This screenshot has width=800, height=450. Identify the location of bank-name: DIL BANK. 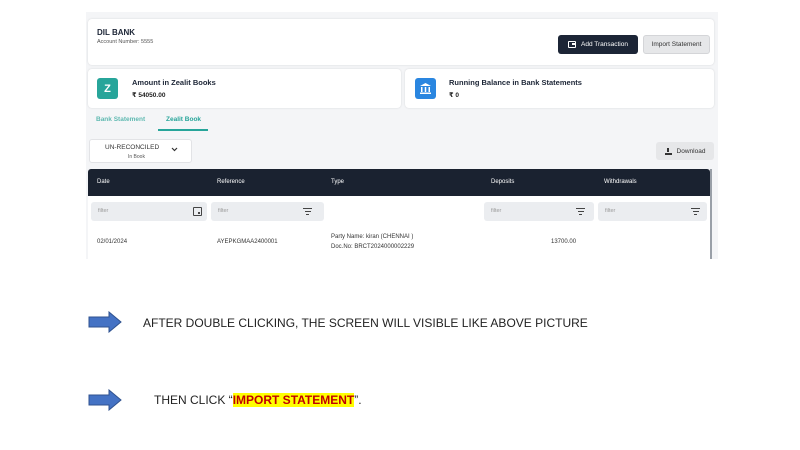
(116, 32).